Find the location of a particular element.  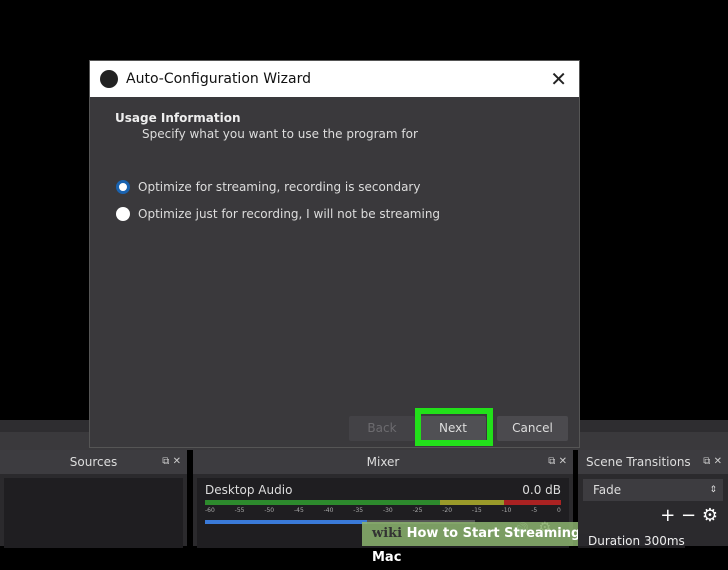

sources-title: Sources is located at coordinates (93, 462).